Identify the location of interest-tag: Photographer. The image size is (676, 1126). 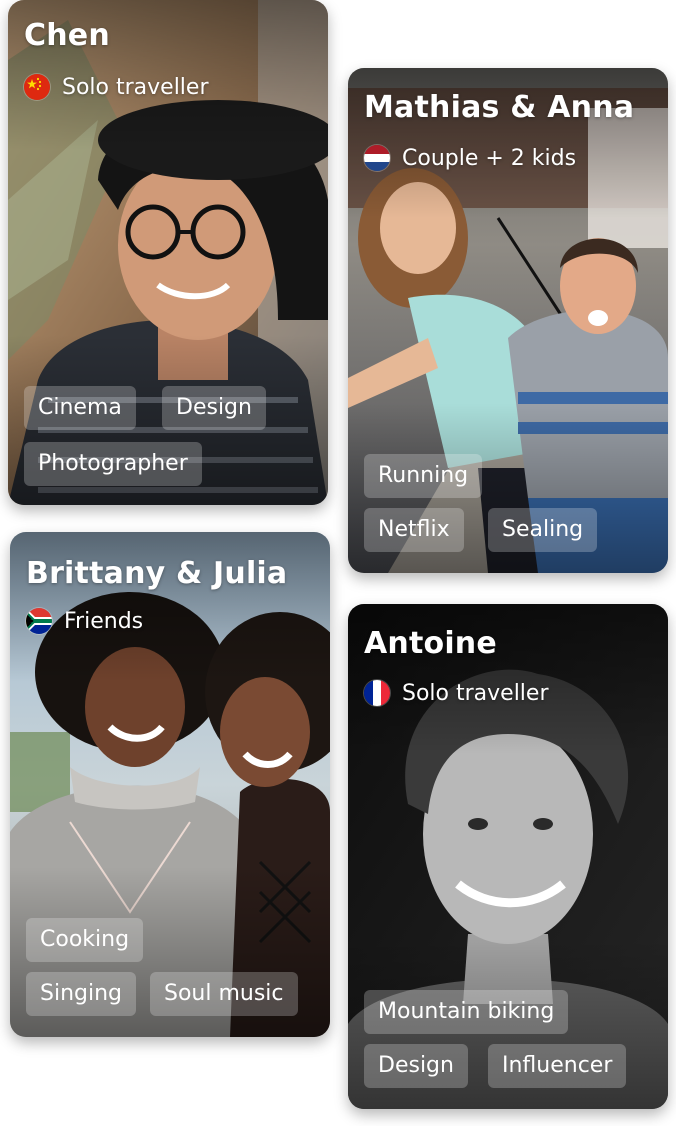
(113, 464).